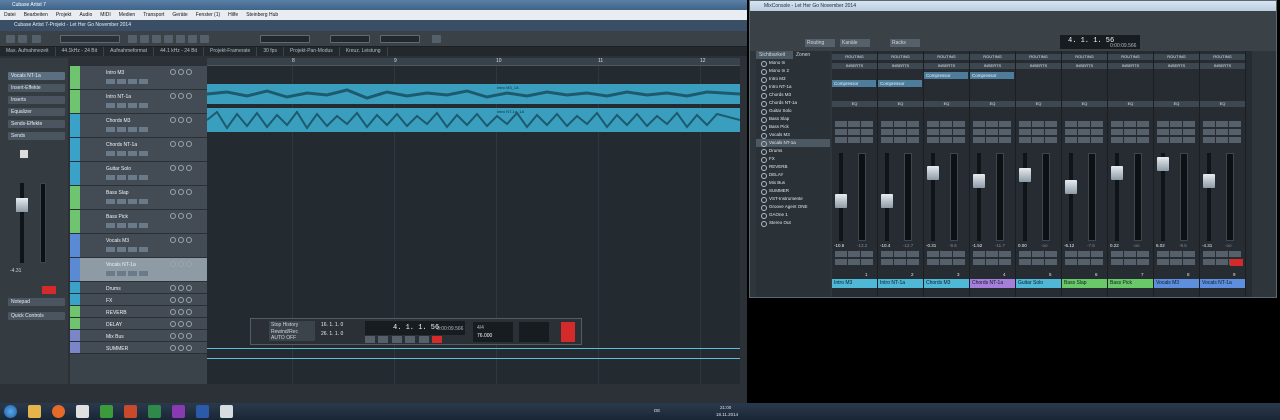 Image resolution: width=1280 pixels, height=420 pixels. Describe the element at coordinates (22, 39) in the screenshot. I see `constrain-delay-button` at that location.